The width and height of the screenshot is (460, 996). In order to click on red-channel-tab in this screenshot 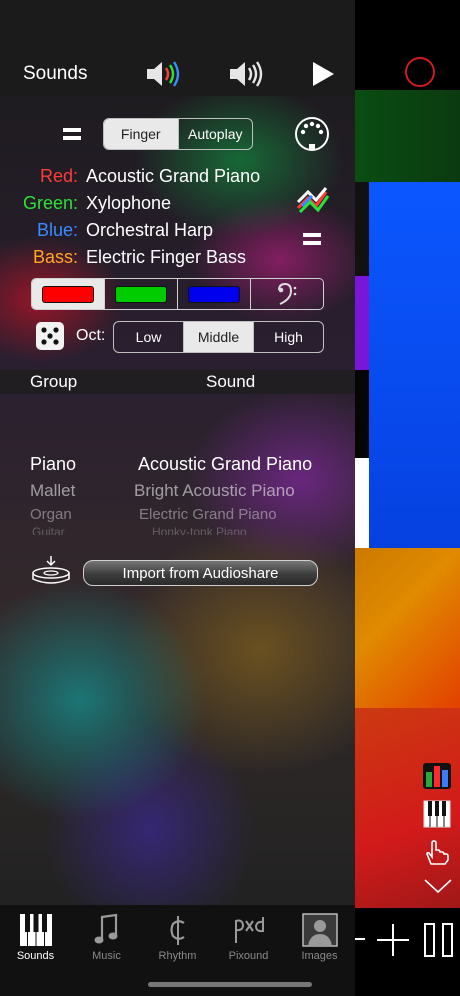, I will do `click(68, 294)`.